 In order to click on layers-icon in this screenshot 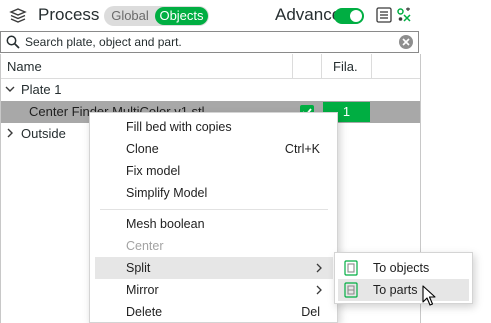, I will do `click(18, 15)`.